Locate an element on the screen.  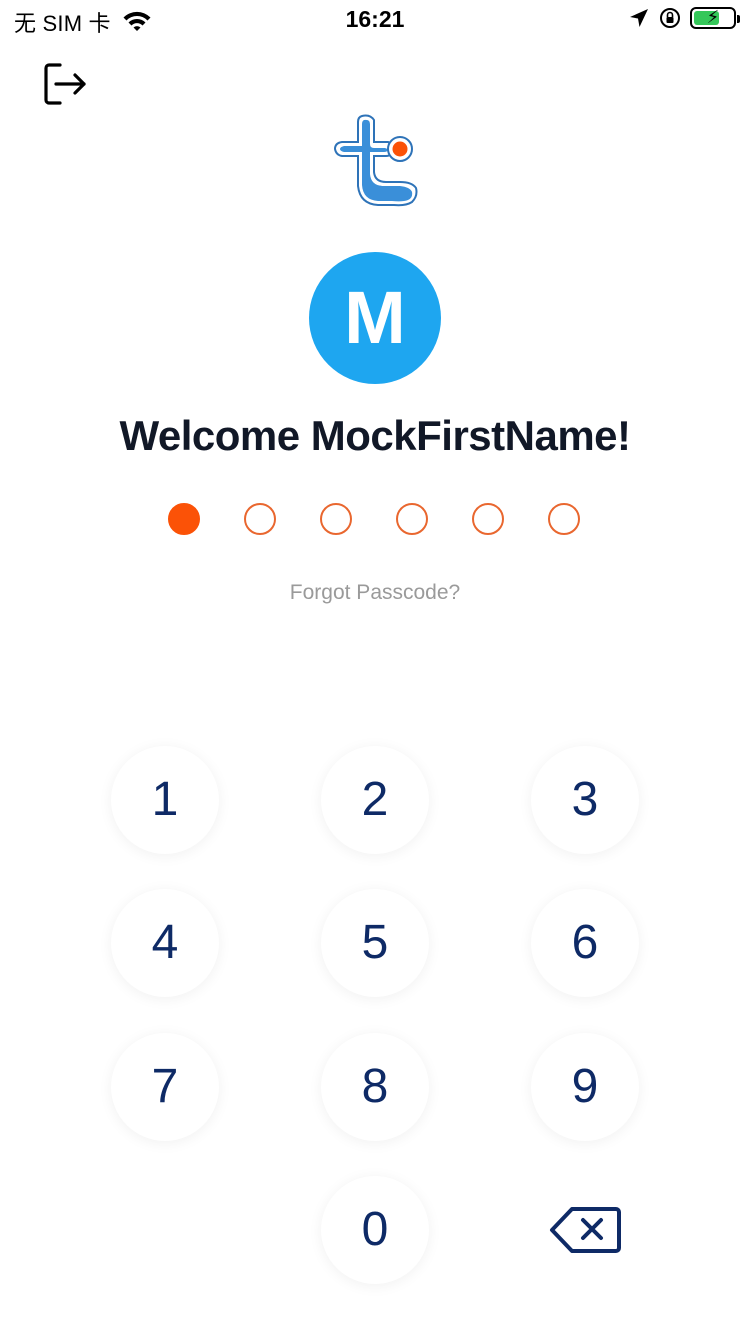
key-label: 5 is located at coordinates (375, 942).